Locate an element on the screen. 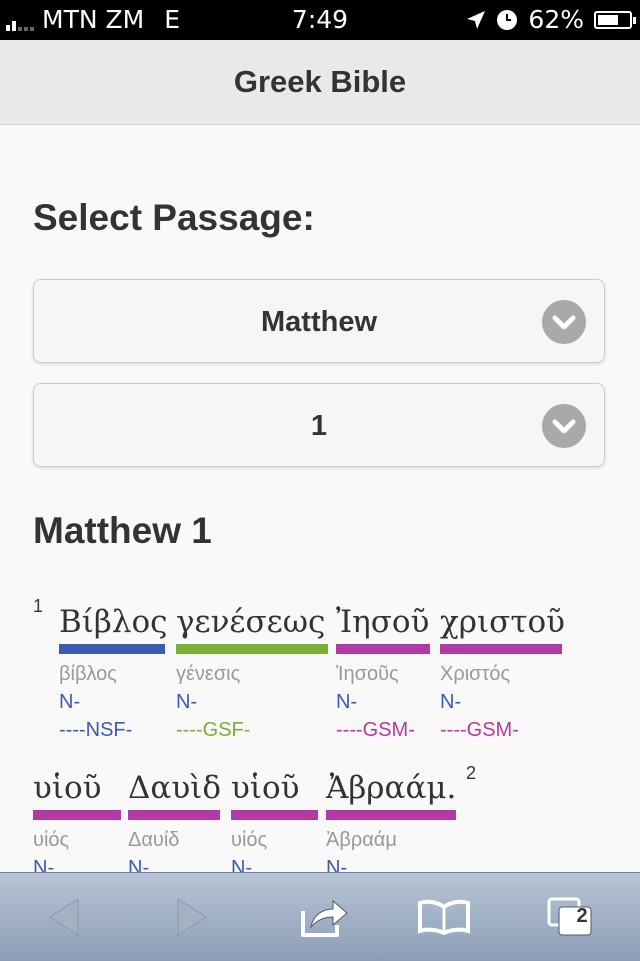  greek-word: γενέσεως γένεσις N- ----GSF- is located at coordinates (252, 672).